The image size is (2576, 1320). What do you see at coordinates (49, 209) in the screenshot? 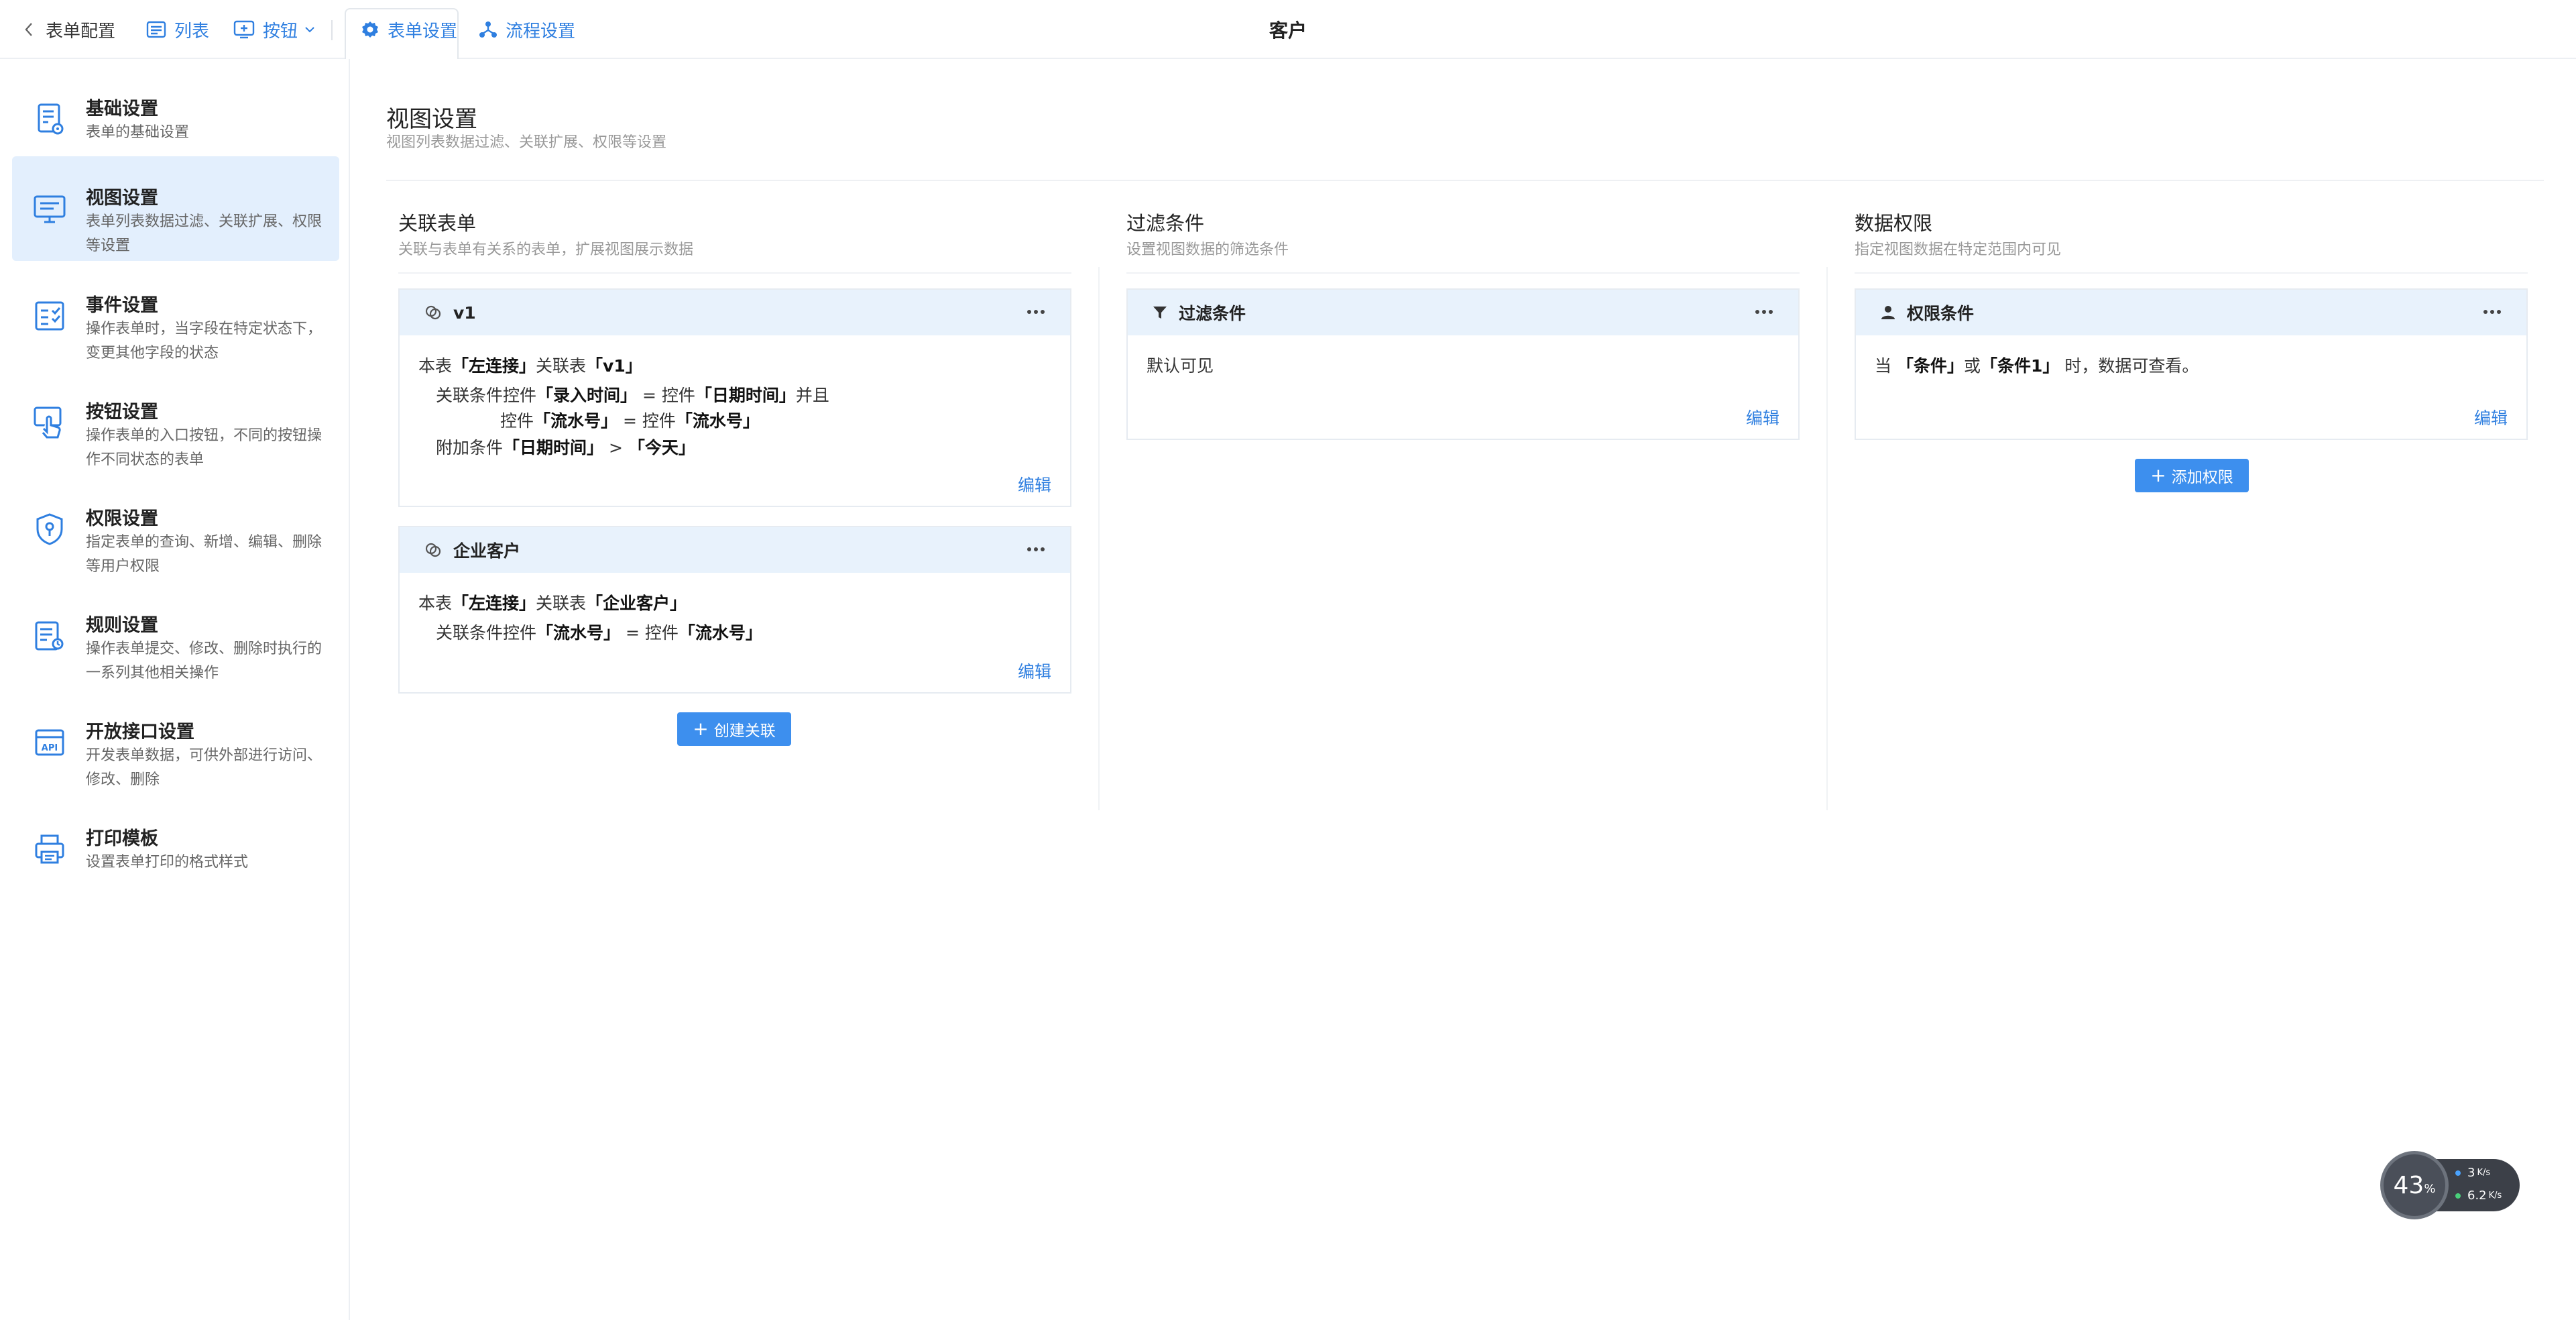
I see `monitor-icon` at bounding box center [49, 209].